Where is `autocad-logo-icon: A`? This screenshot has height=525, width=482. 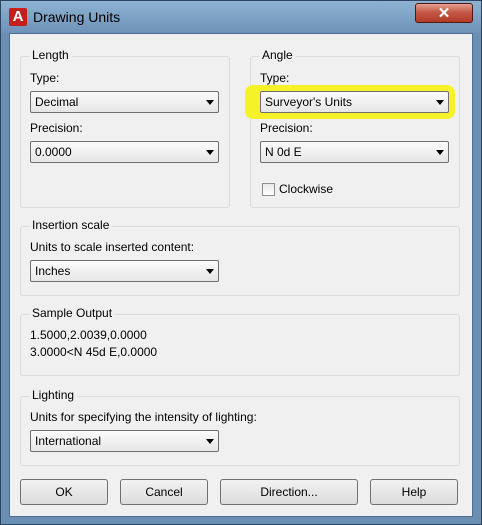 autocad-logo-icon: A is located at coordinates (18, 17).